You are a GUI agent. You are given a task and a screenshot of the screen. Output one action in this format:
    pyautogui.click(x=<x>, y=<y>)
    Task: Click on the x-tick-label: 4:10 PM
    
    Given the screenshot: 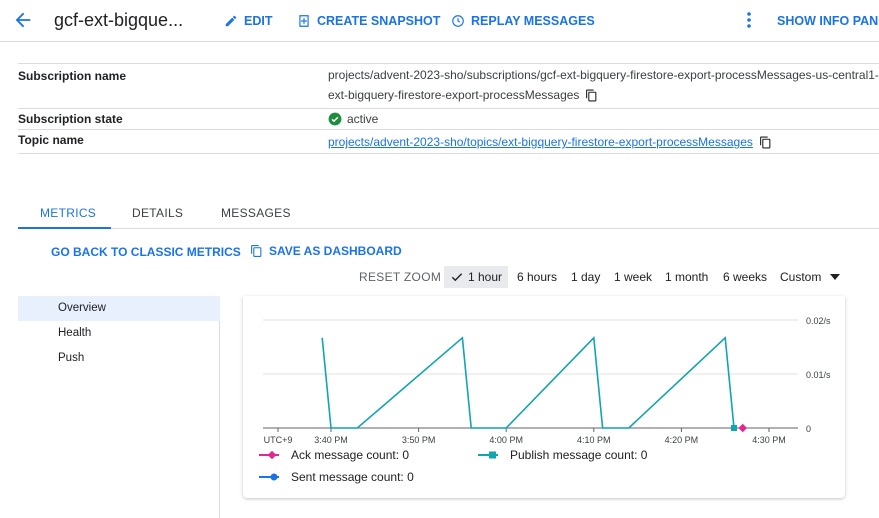 What is the action you would take?
    pyautogui.click(x=594, y=440)
    